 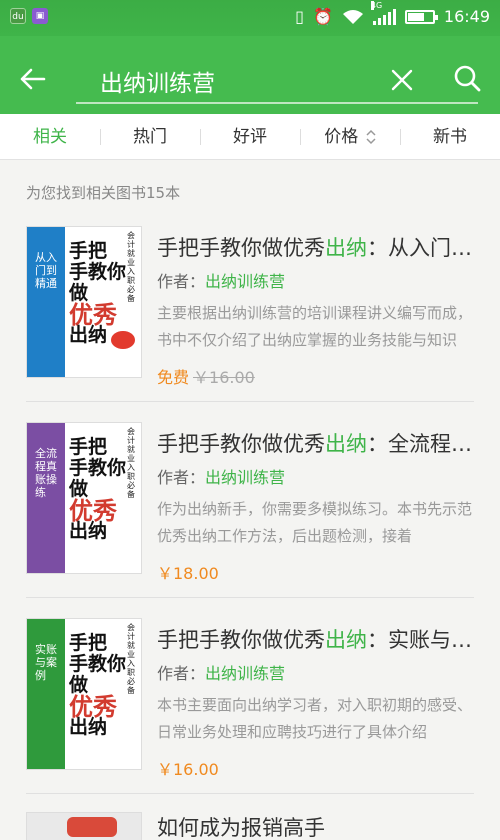 What do you see at coordinates (322, 16) in the screenshot?
I see `alarm-icon: ⏰` at bounding box center [322, 16].